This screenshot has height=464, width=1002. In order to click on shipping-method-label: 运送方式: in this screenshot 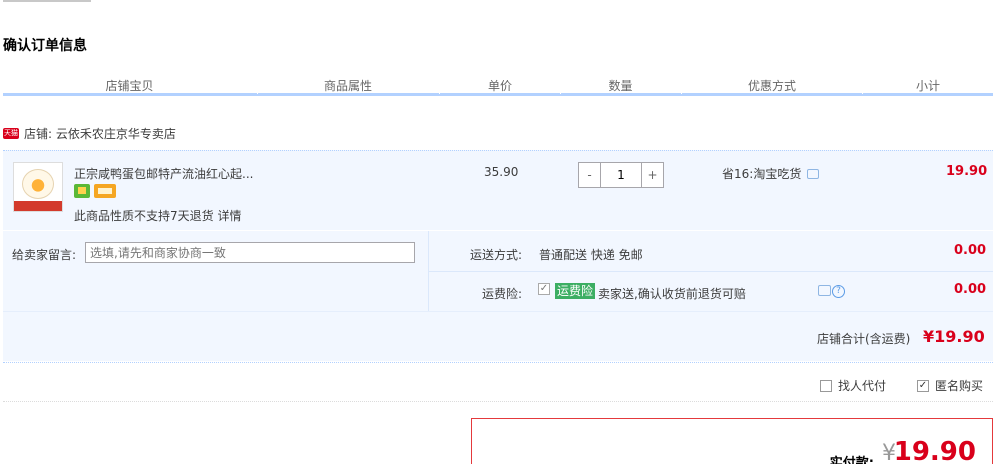, I will do `click(496, 255)`.